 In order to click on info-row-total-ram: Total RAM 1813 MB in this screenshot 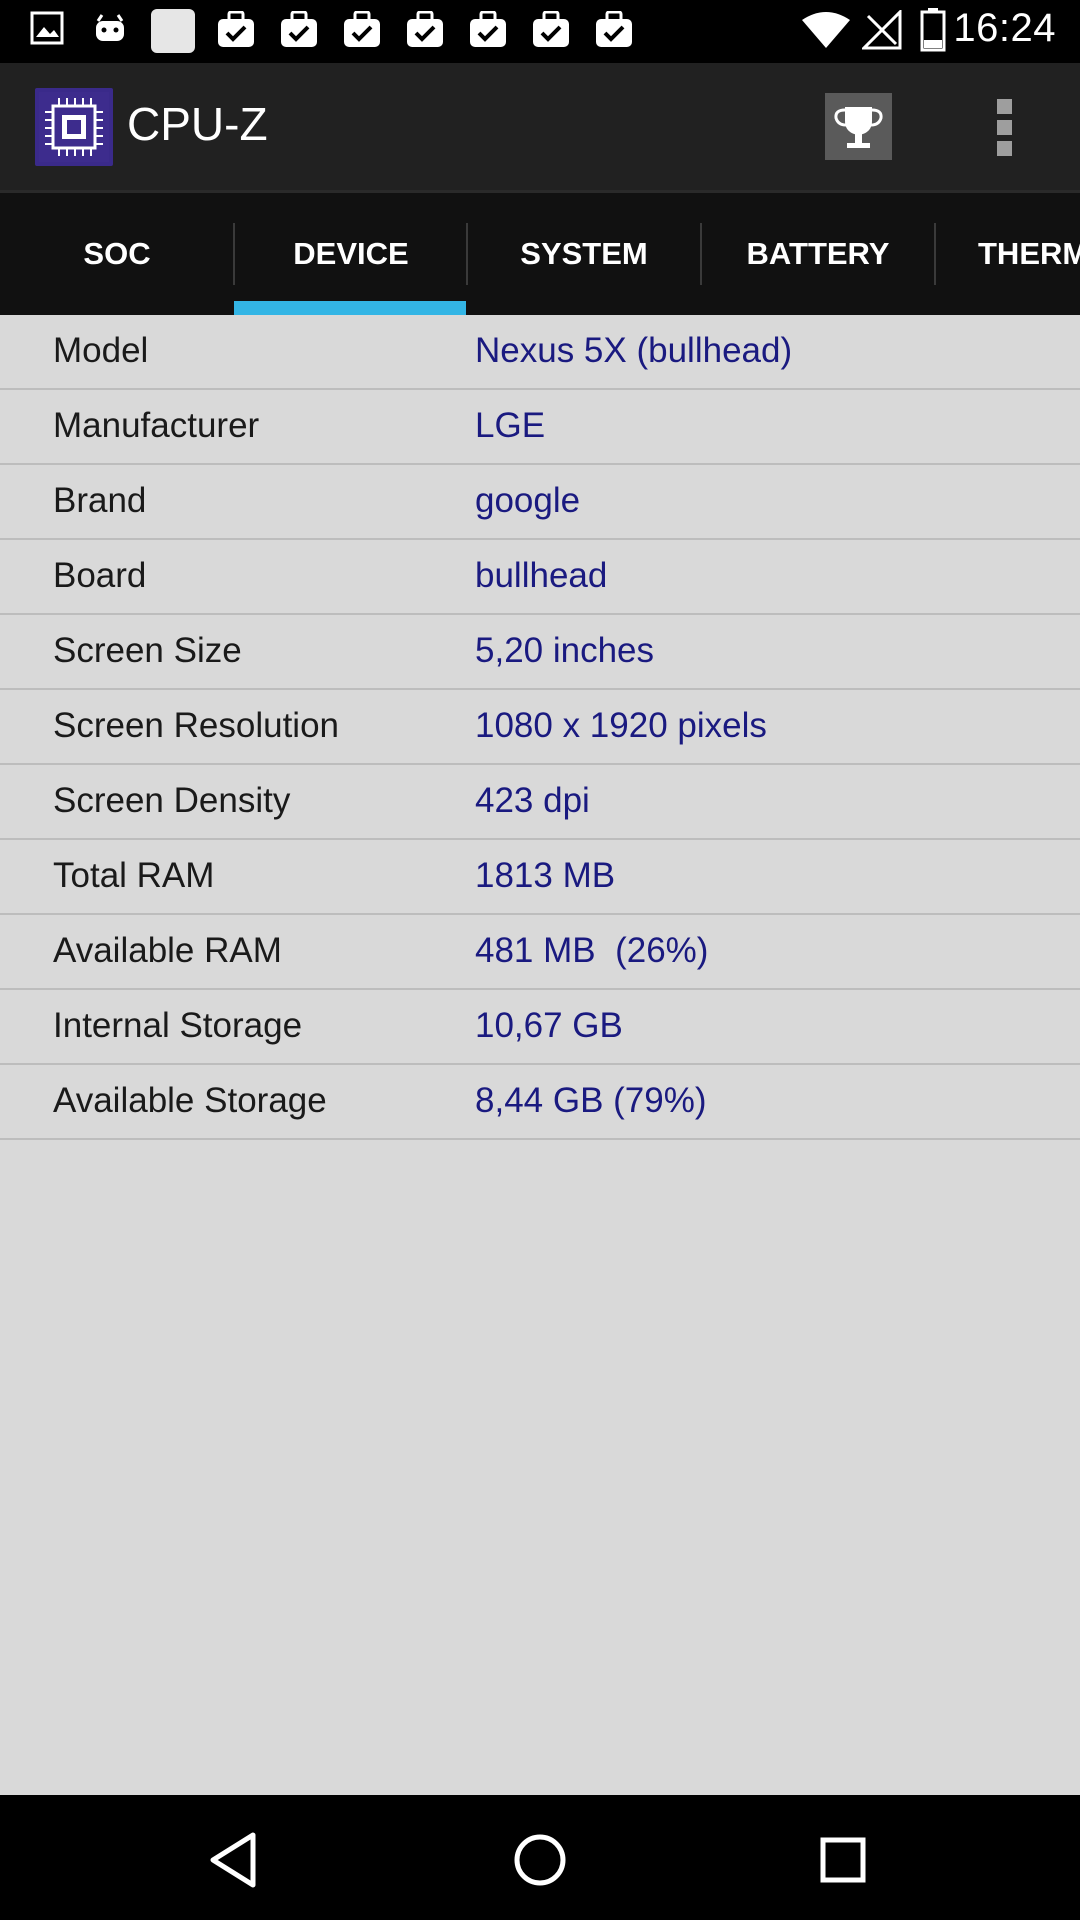, I will do `click(540, 877)`.